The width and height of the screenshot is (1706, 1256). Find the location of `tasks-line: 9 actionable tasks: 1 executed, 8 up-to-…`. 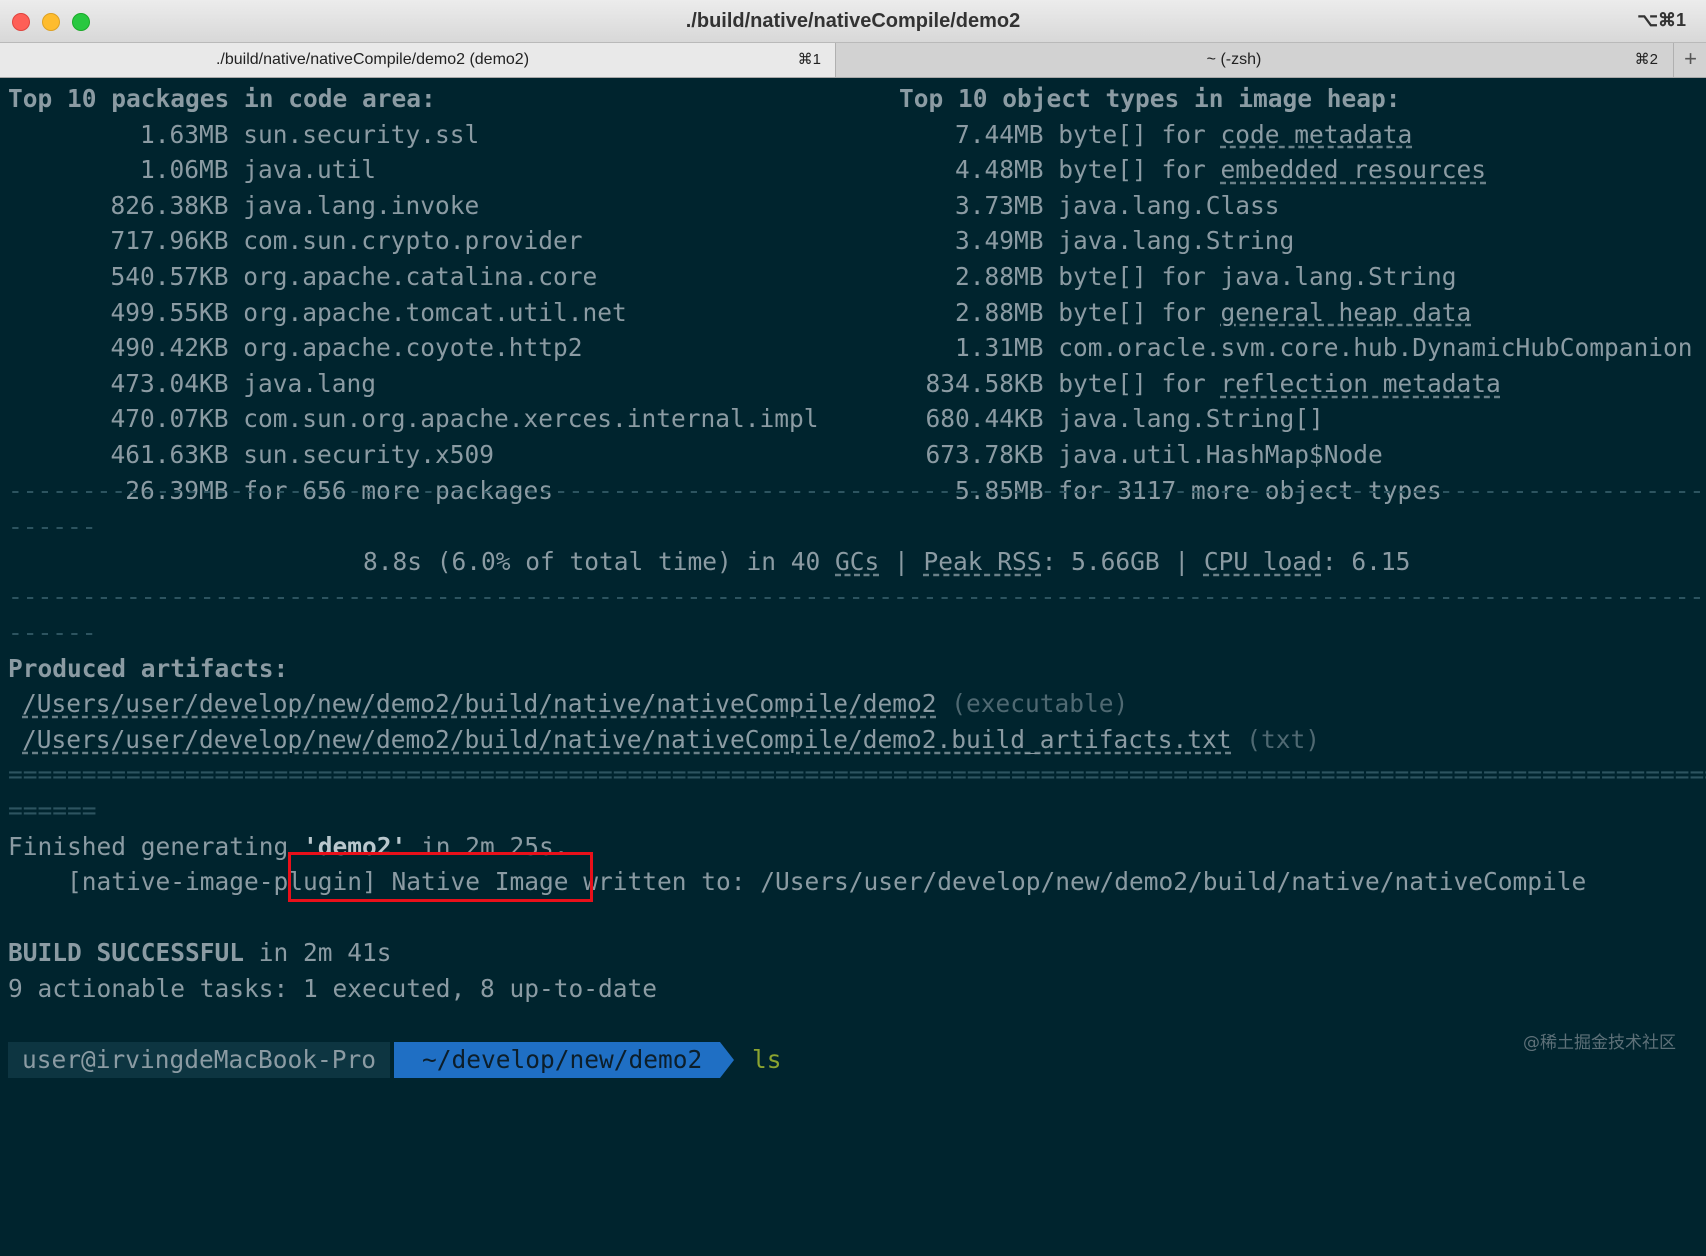

tasks-line: 9 actionable tasks: 1 executed, 8 up-to-… is located at coordinates (333, 988).